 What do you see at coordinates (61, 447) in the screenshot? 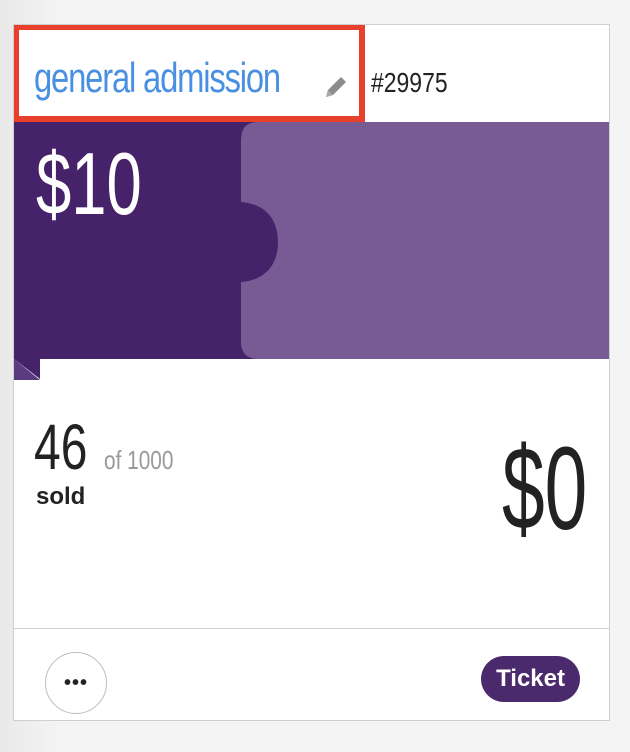
I see `sold-count: 46` at bounding box center [61, 447].